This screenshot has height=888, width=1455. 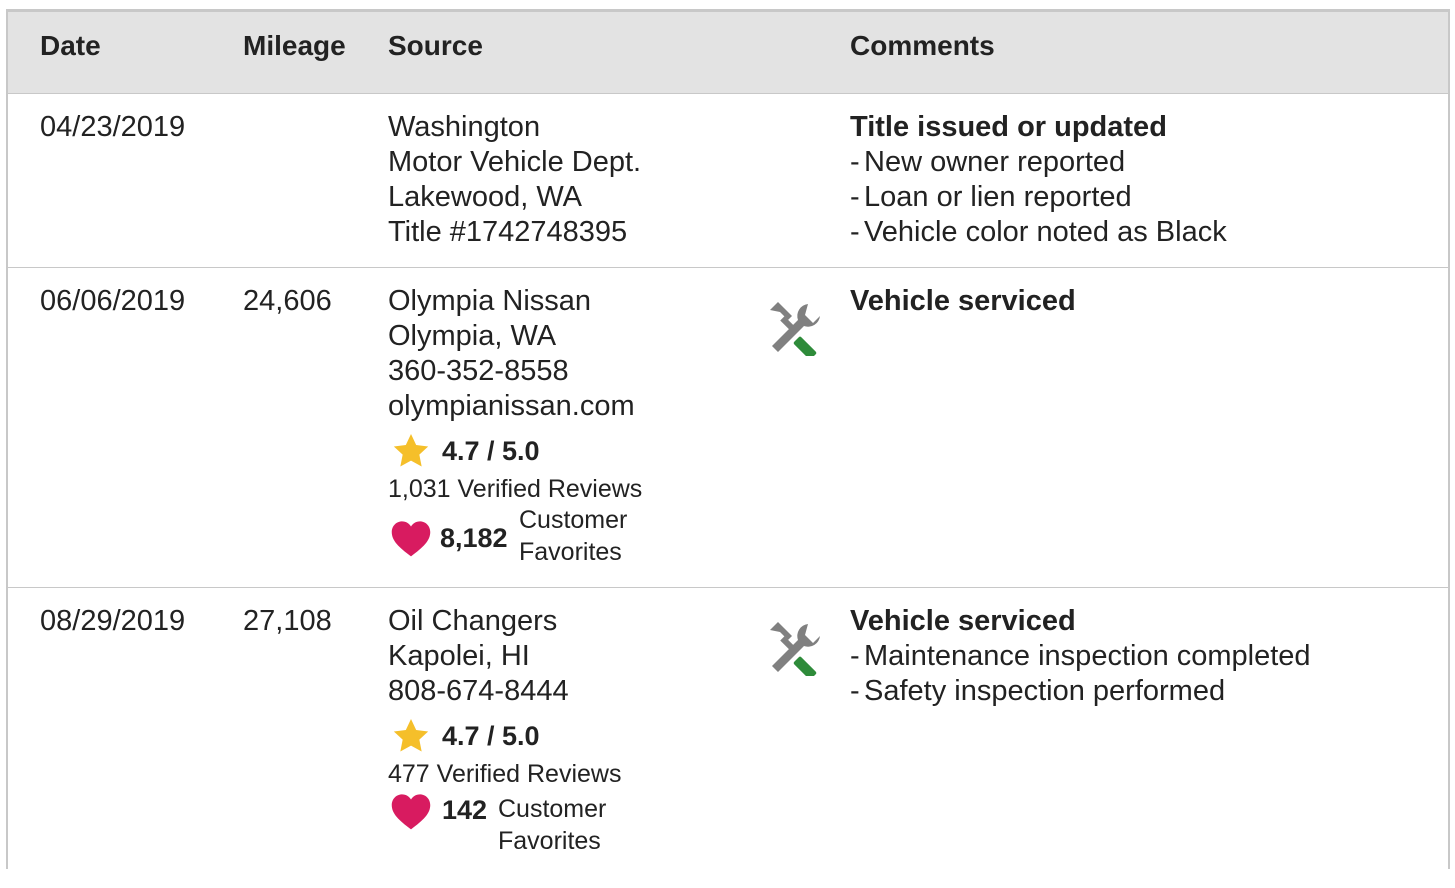 I want to click on source-line: Kapolei, HI, so click(x=459, y=656).